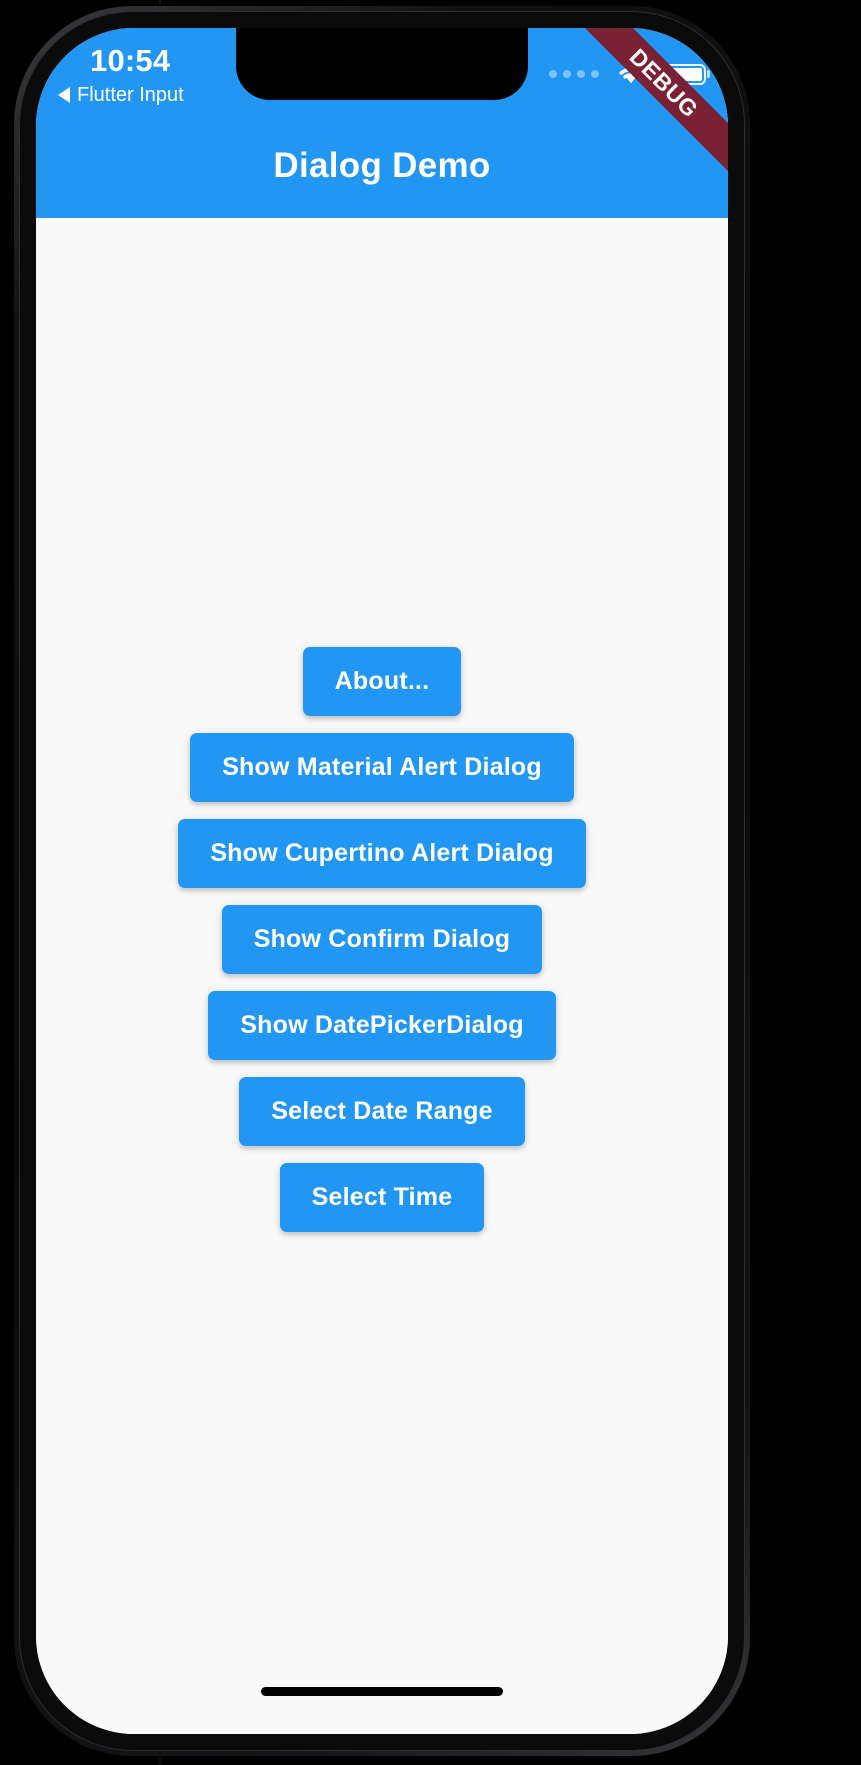 This screenshot has width=861, height=1765. I want to click on device-notch, so click(382, 64).